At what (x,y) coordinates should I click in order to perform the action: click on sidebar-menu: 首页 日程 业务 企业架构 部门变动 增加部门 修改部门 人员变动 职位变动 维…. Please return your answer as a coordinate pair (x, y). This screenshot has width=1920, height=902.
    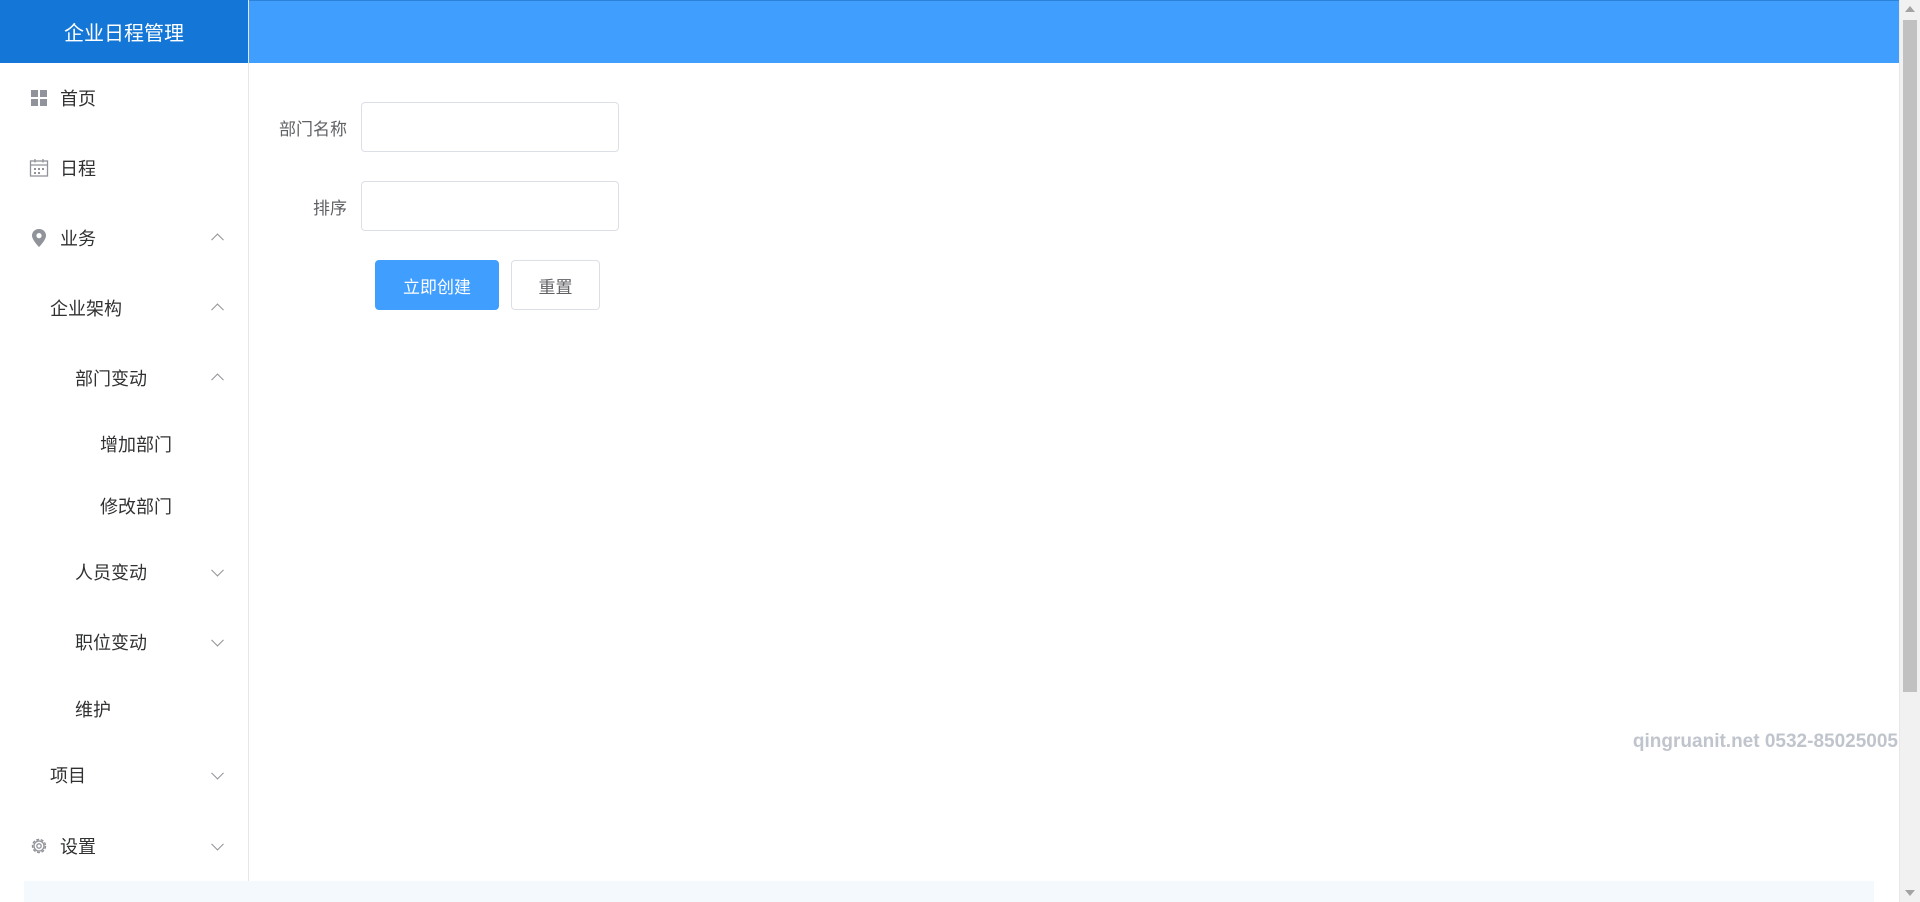
    Looking at the image, I should click on (124, 472).